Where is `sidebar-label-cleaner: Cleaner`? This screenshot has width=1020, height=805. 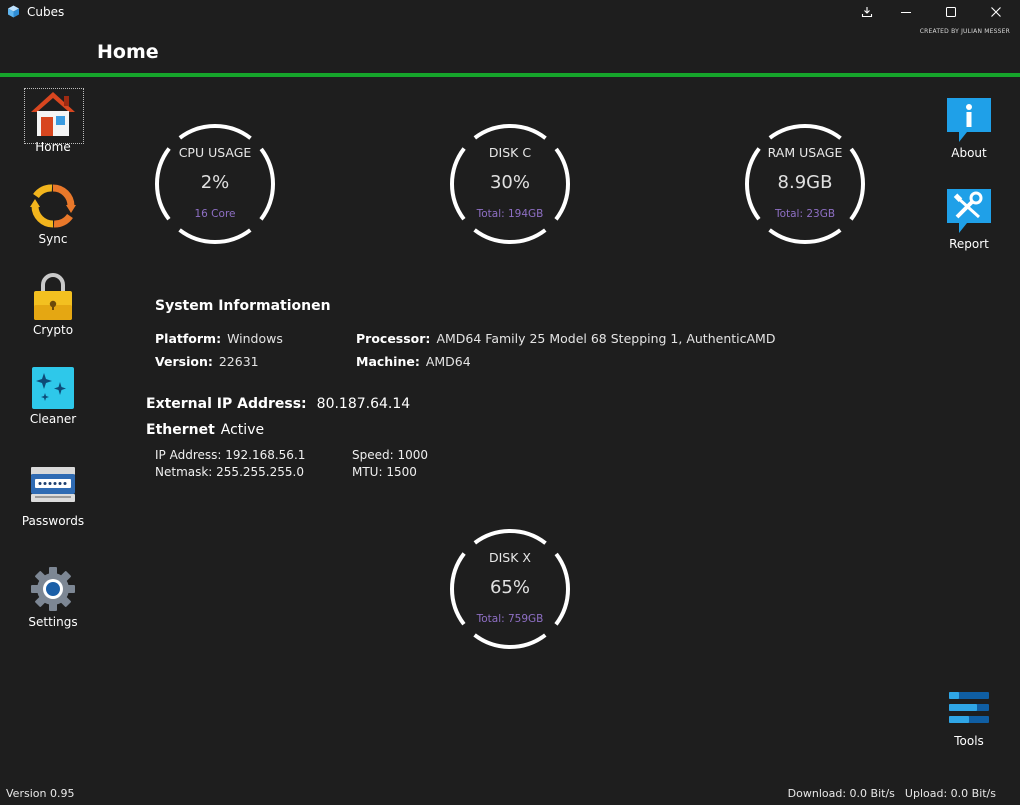
sidebar-label-cleaner: Cleaner is located at coordinates (53, 419).